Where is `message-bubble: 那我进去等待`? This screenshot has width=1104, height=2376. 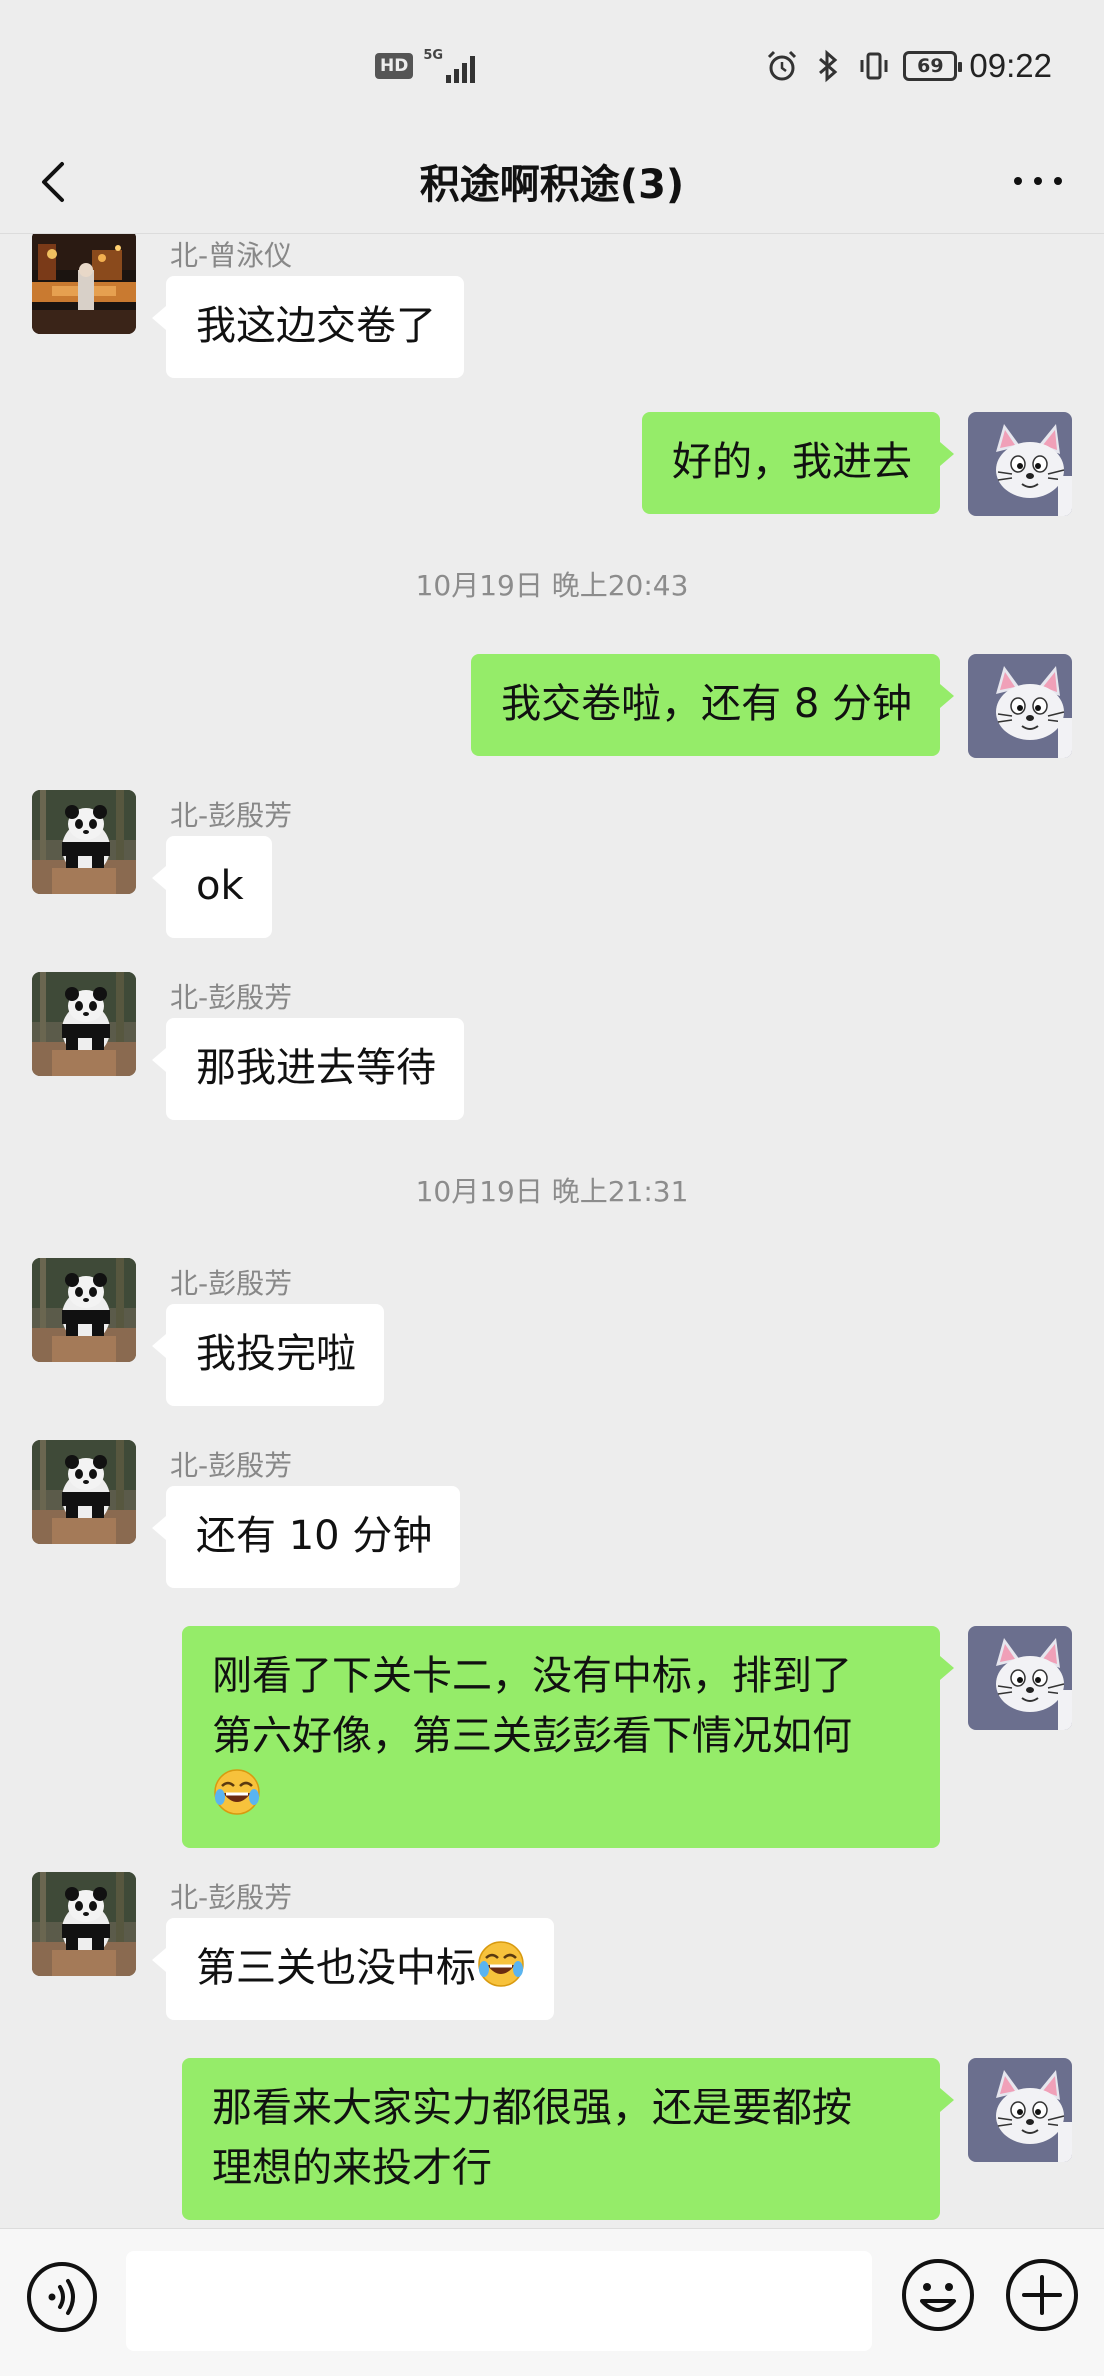
message-bubble: 那我进去等待 is located at coordinates (308, 1069).